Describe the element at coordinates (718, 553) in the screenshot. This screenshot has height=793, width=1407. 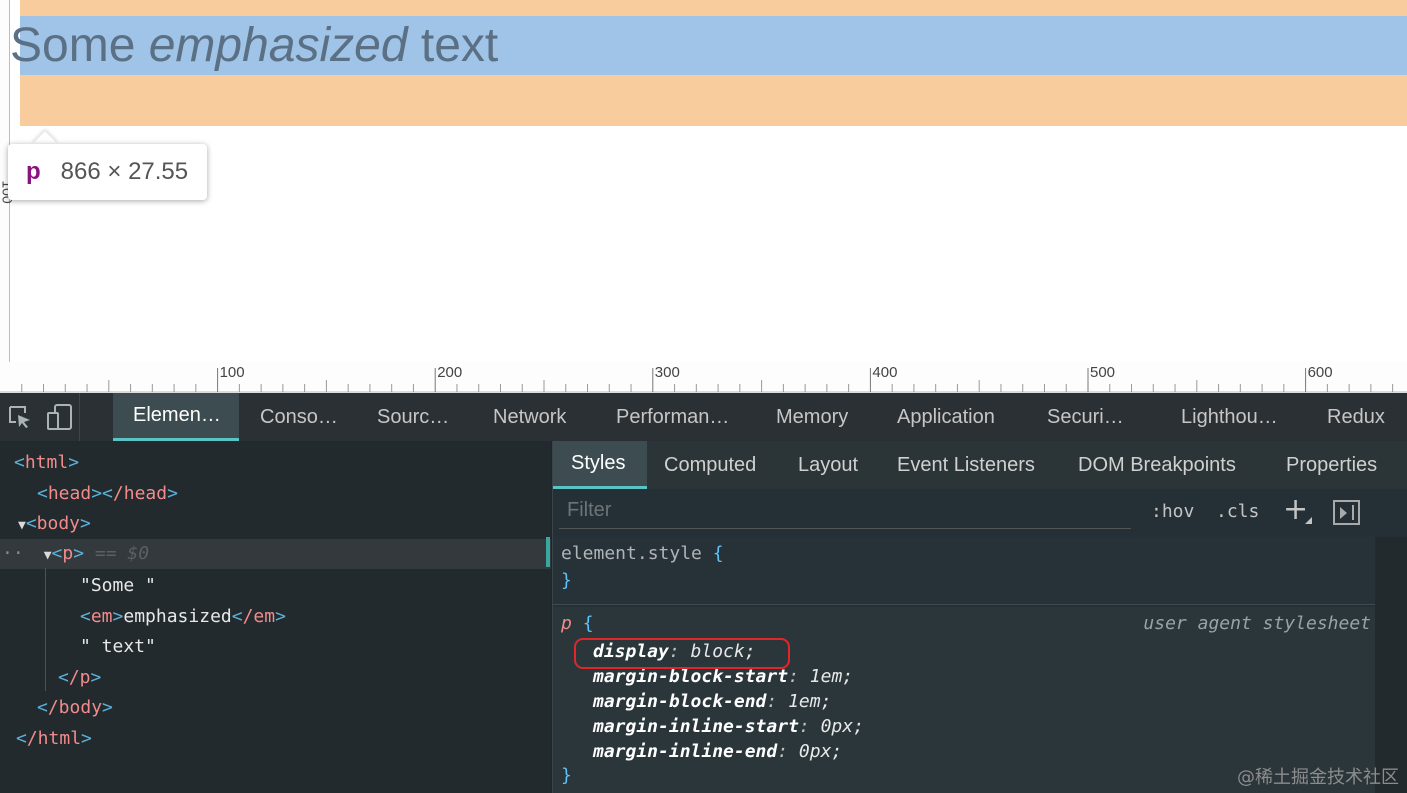
I see `element-style-open-brace: {` at that location.